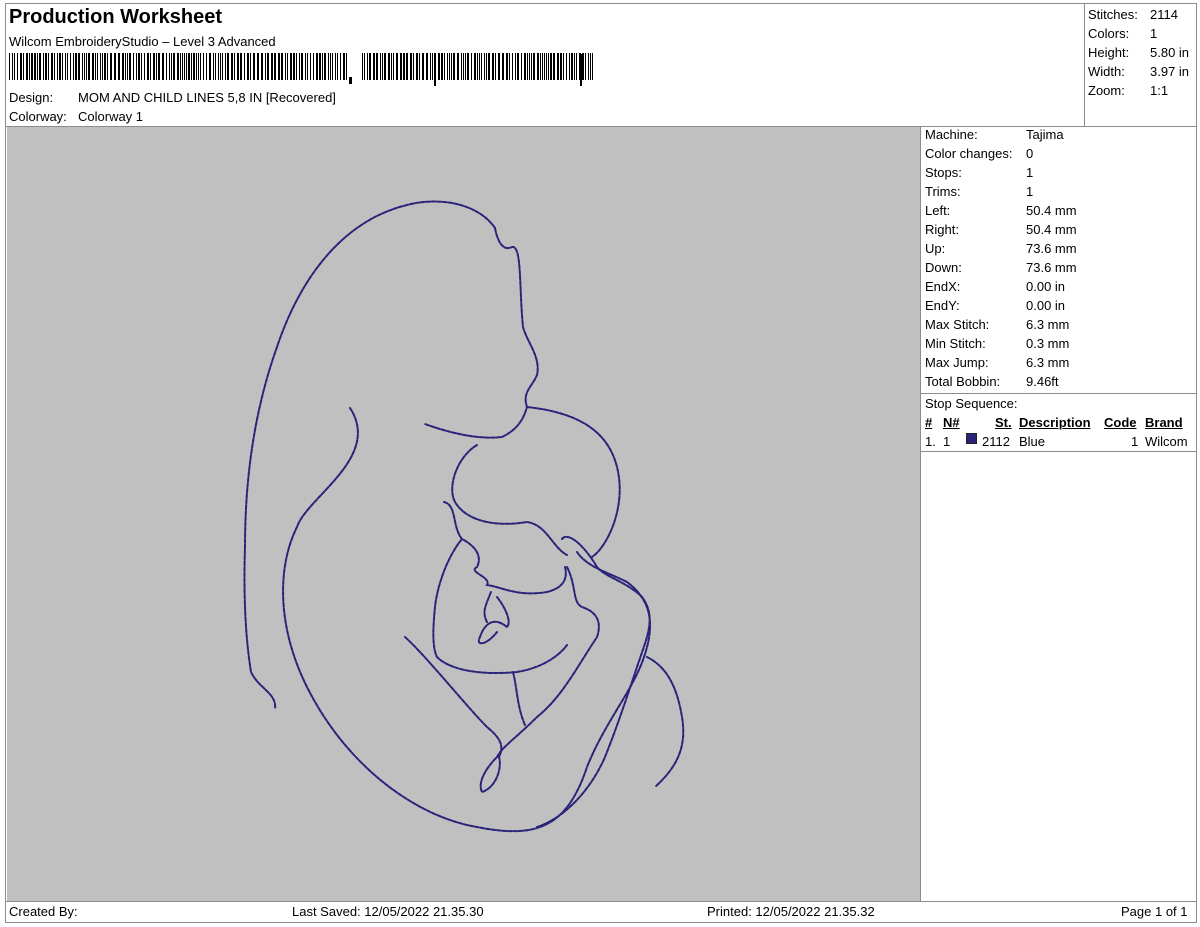 This screenshot has height=927, width=1200. What do you see at coordinates (1058, 451) in the screenshot?
I see `stop-table-end-divider` at bounding box center [1058, 451].